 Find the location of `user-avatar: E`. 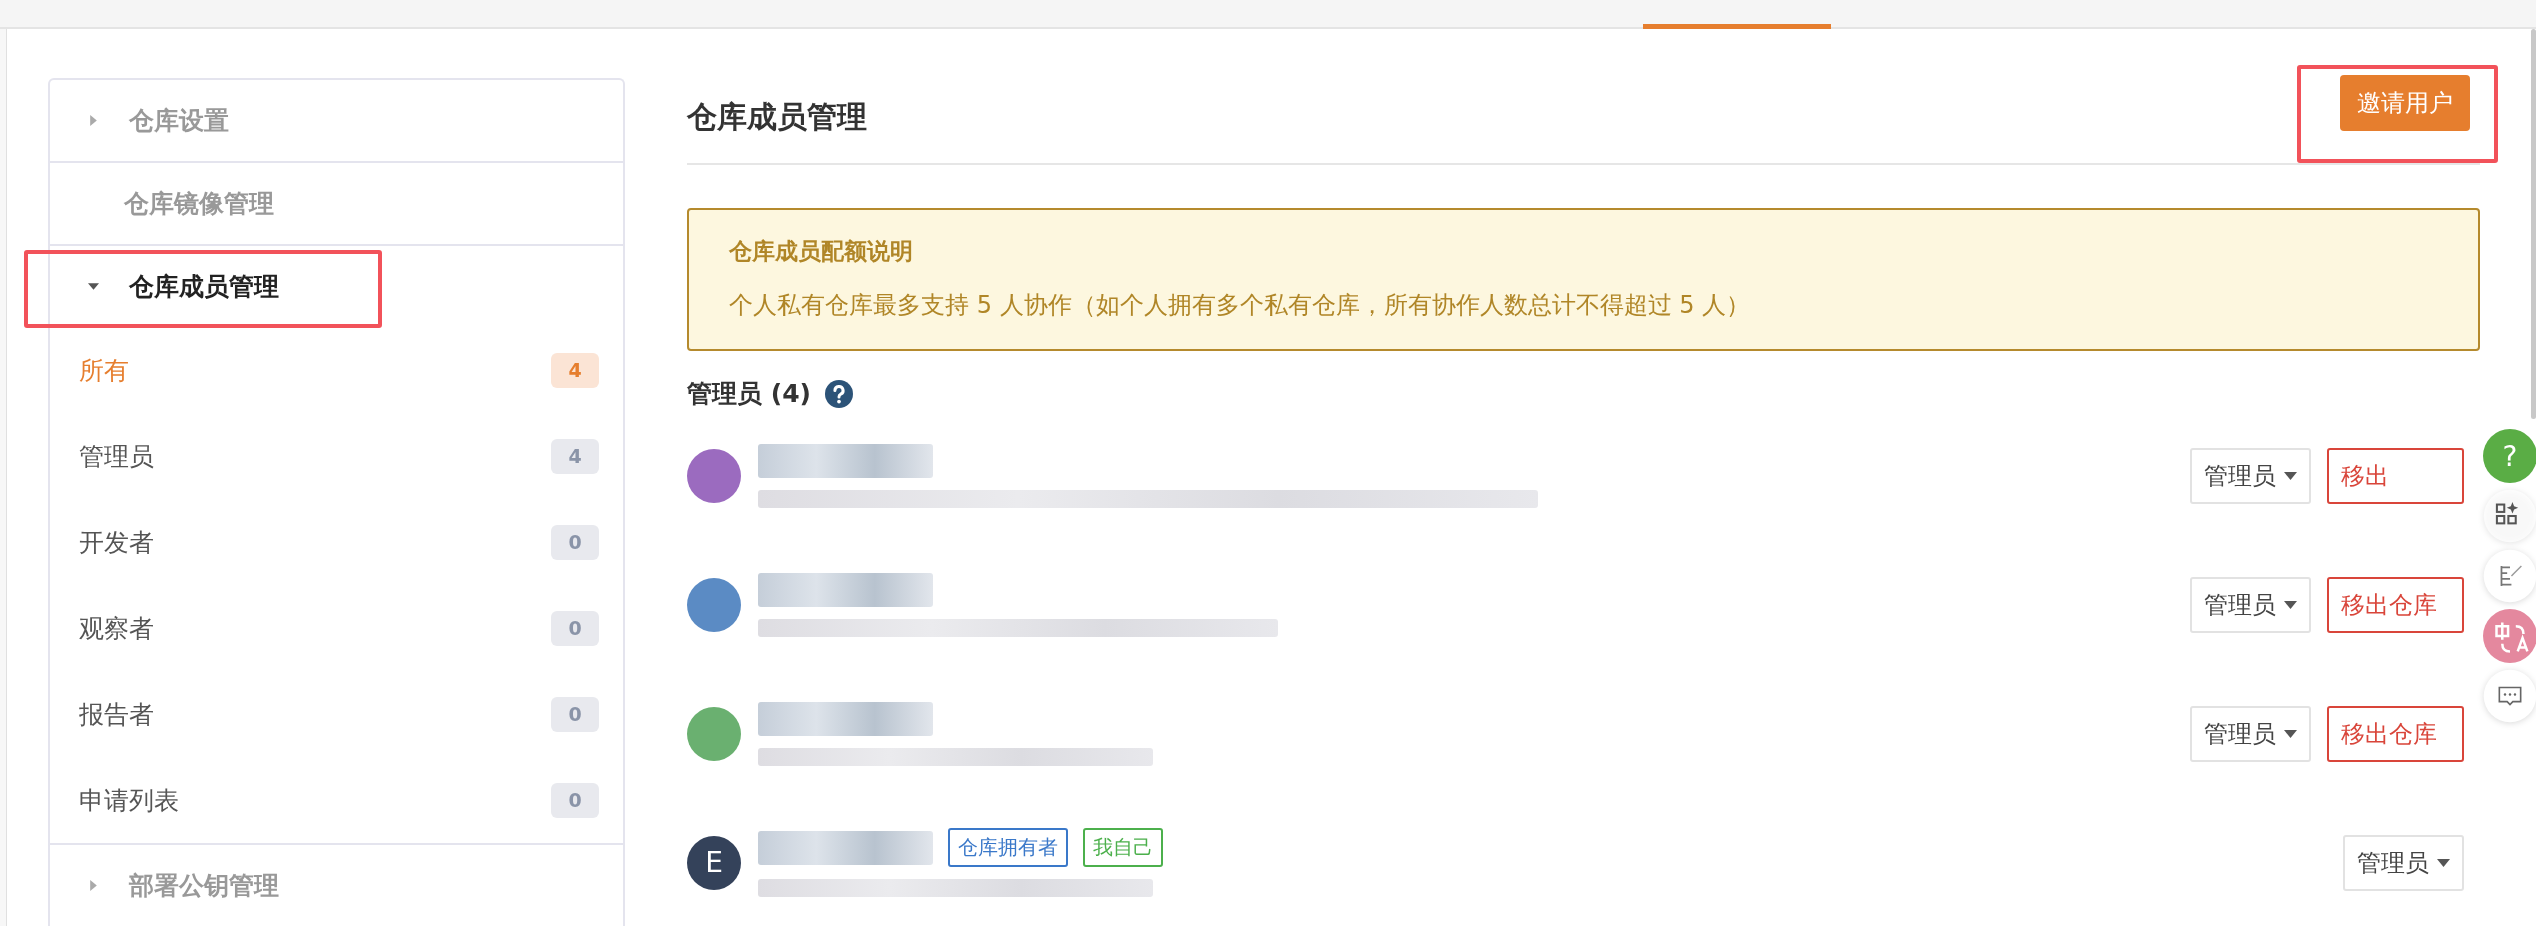

user-avatar: E is located at coordinates (714, 862).